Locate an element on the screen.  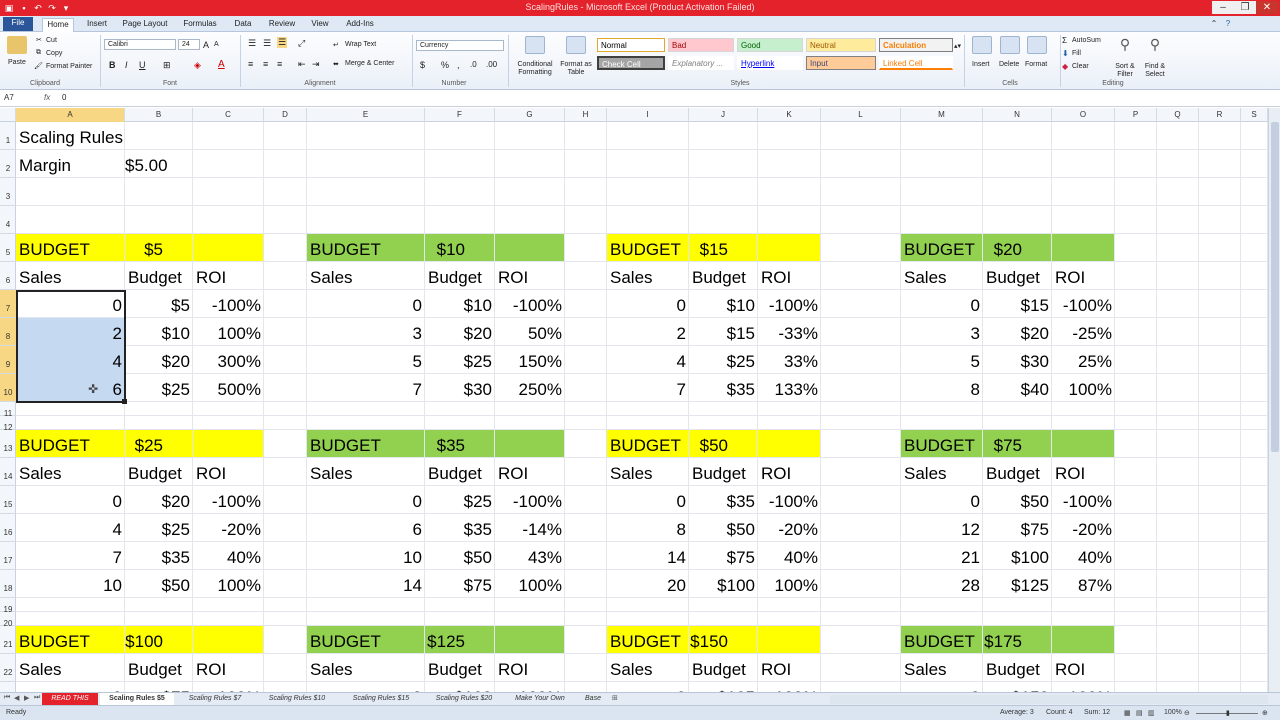
minimize-icon: – is located at coordinates (1223, 7).